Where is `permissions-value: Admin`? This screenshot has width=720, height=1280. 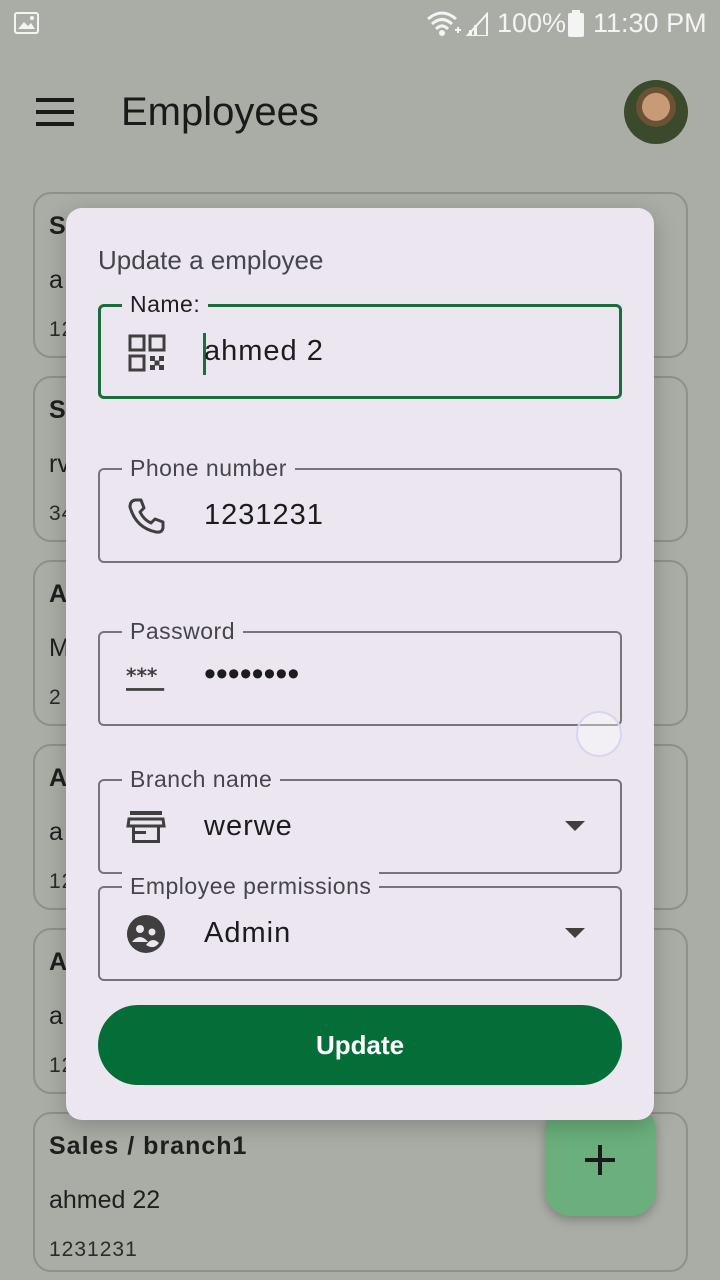
permissions-value: Admin is located at coordinates (248, 933).